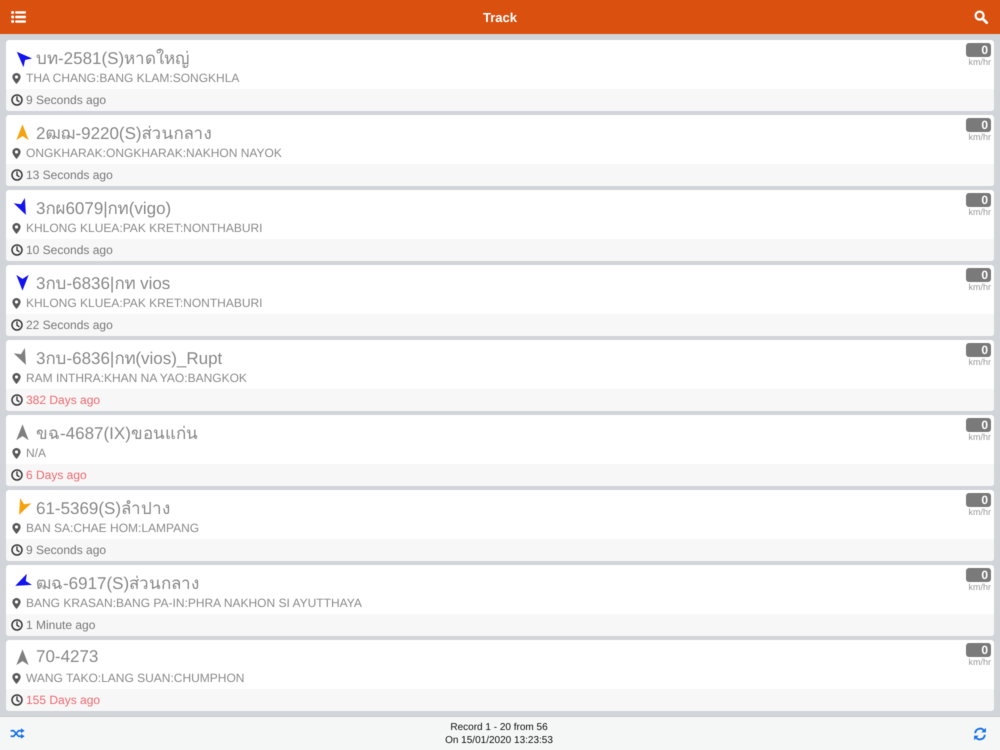  I want to click on location-text: BAN SA:CHAE HOM:LAMPANG, so click(113, 528).